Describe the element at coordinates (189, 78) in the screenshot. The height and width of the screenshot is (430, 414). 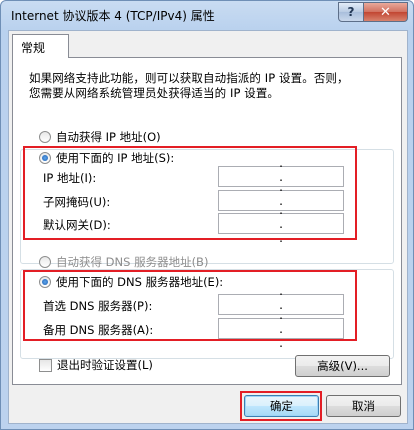
I see `description-line-1: 如果网络支持此功能，则可以获取自动指派的 IP 设置。否则，` at that location.